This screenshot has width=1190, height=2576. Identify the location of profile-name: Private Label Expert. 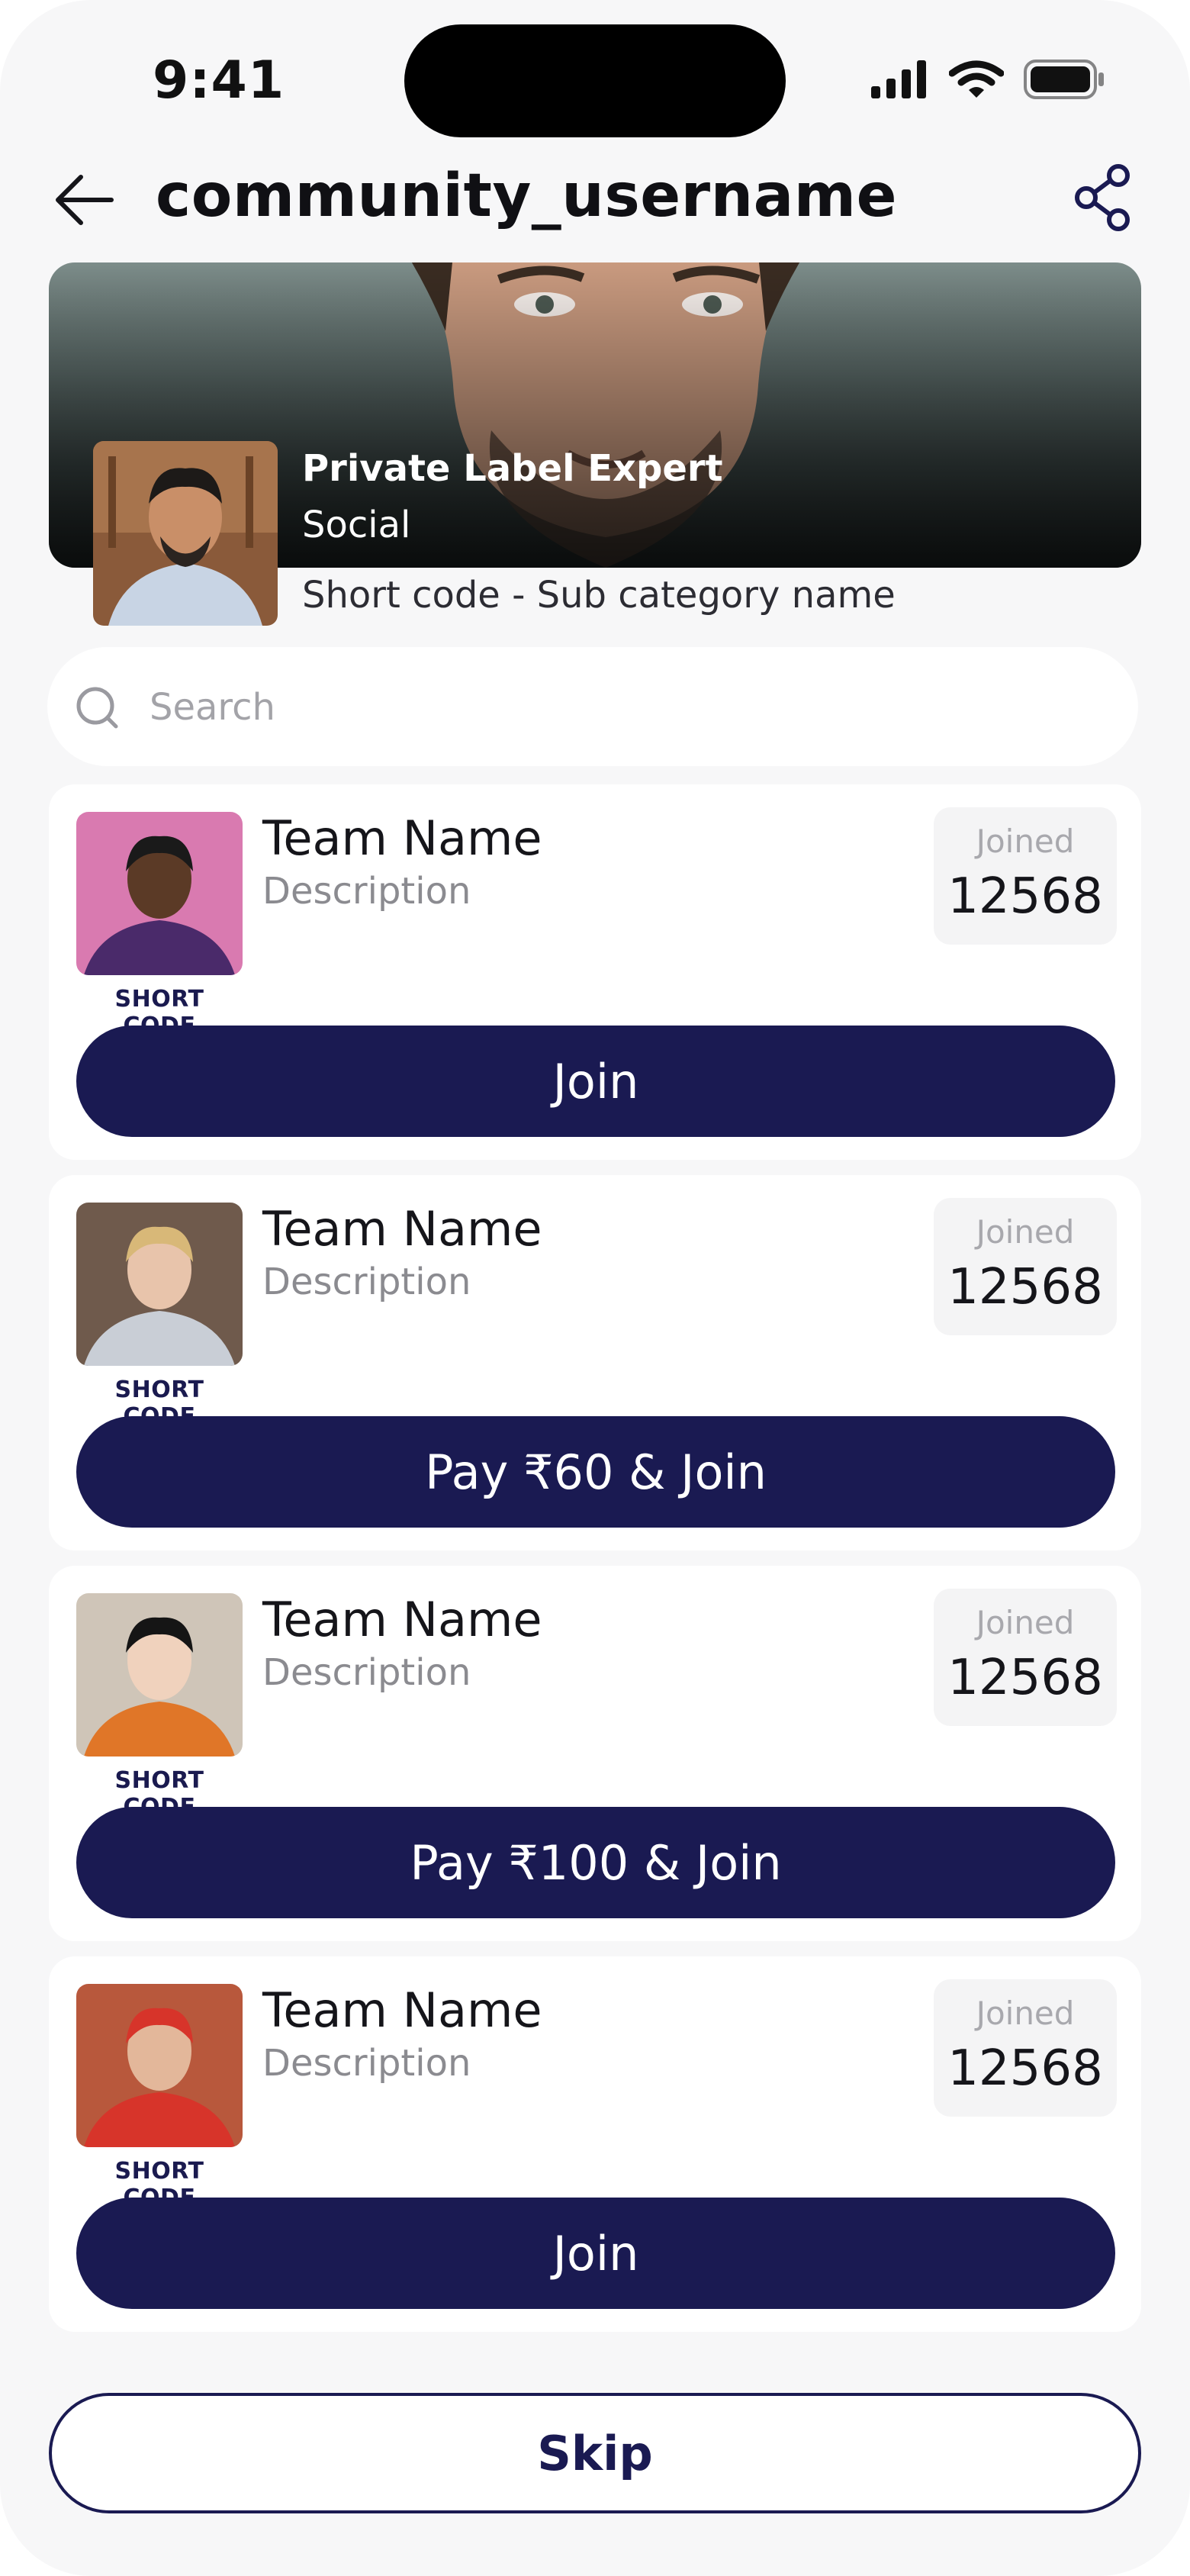
(512, 468).